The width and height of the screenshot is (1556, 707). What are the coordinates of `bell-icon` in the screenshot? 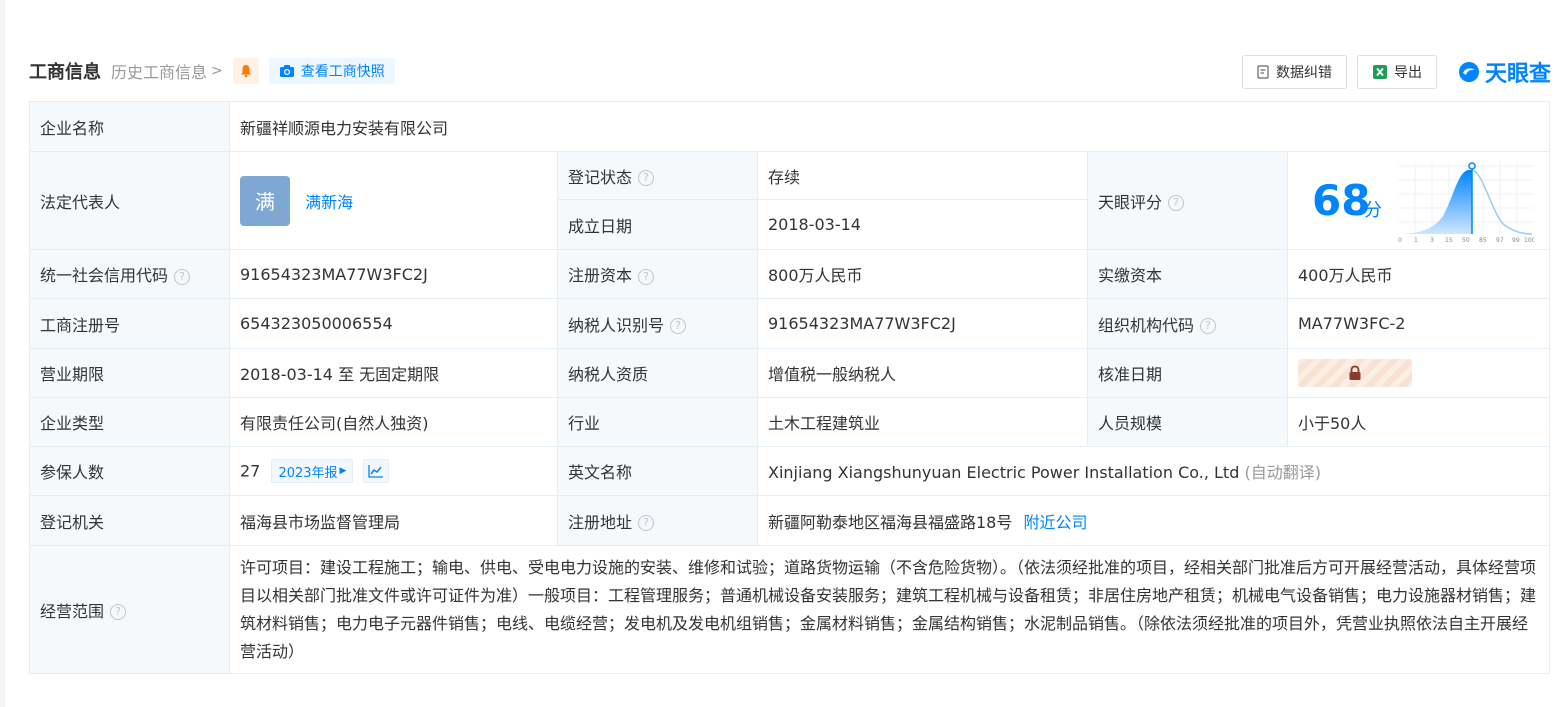 It's located at (245, 71).